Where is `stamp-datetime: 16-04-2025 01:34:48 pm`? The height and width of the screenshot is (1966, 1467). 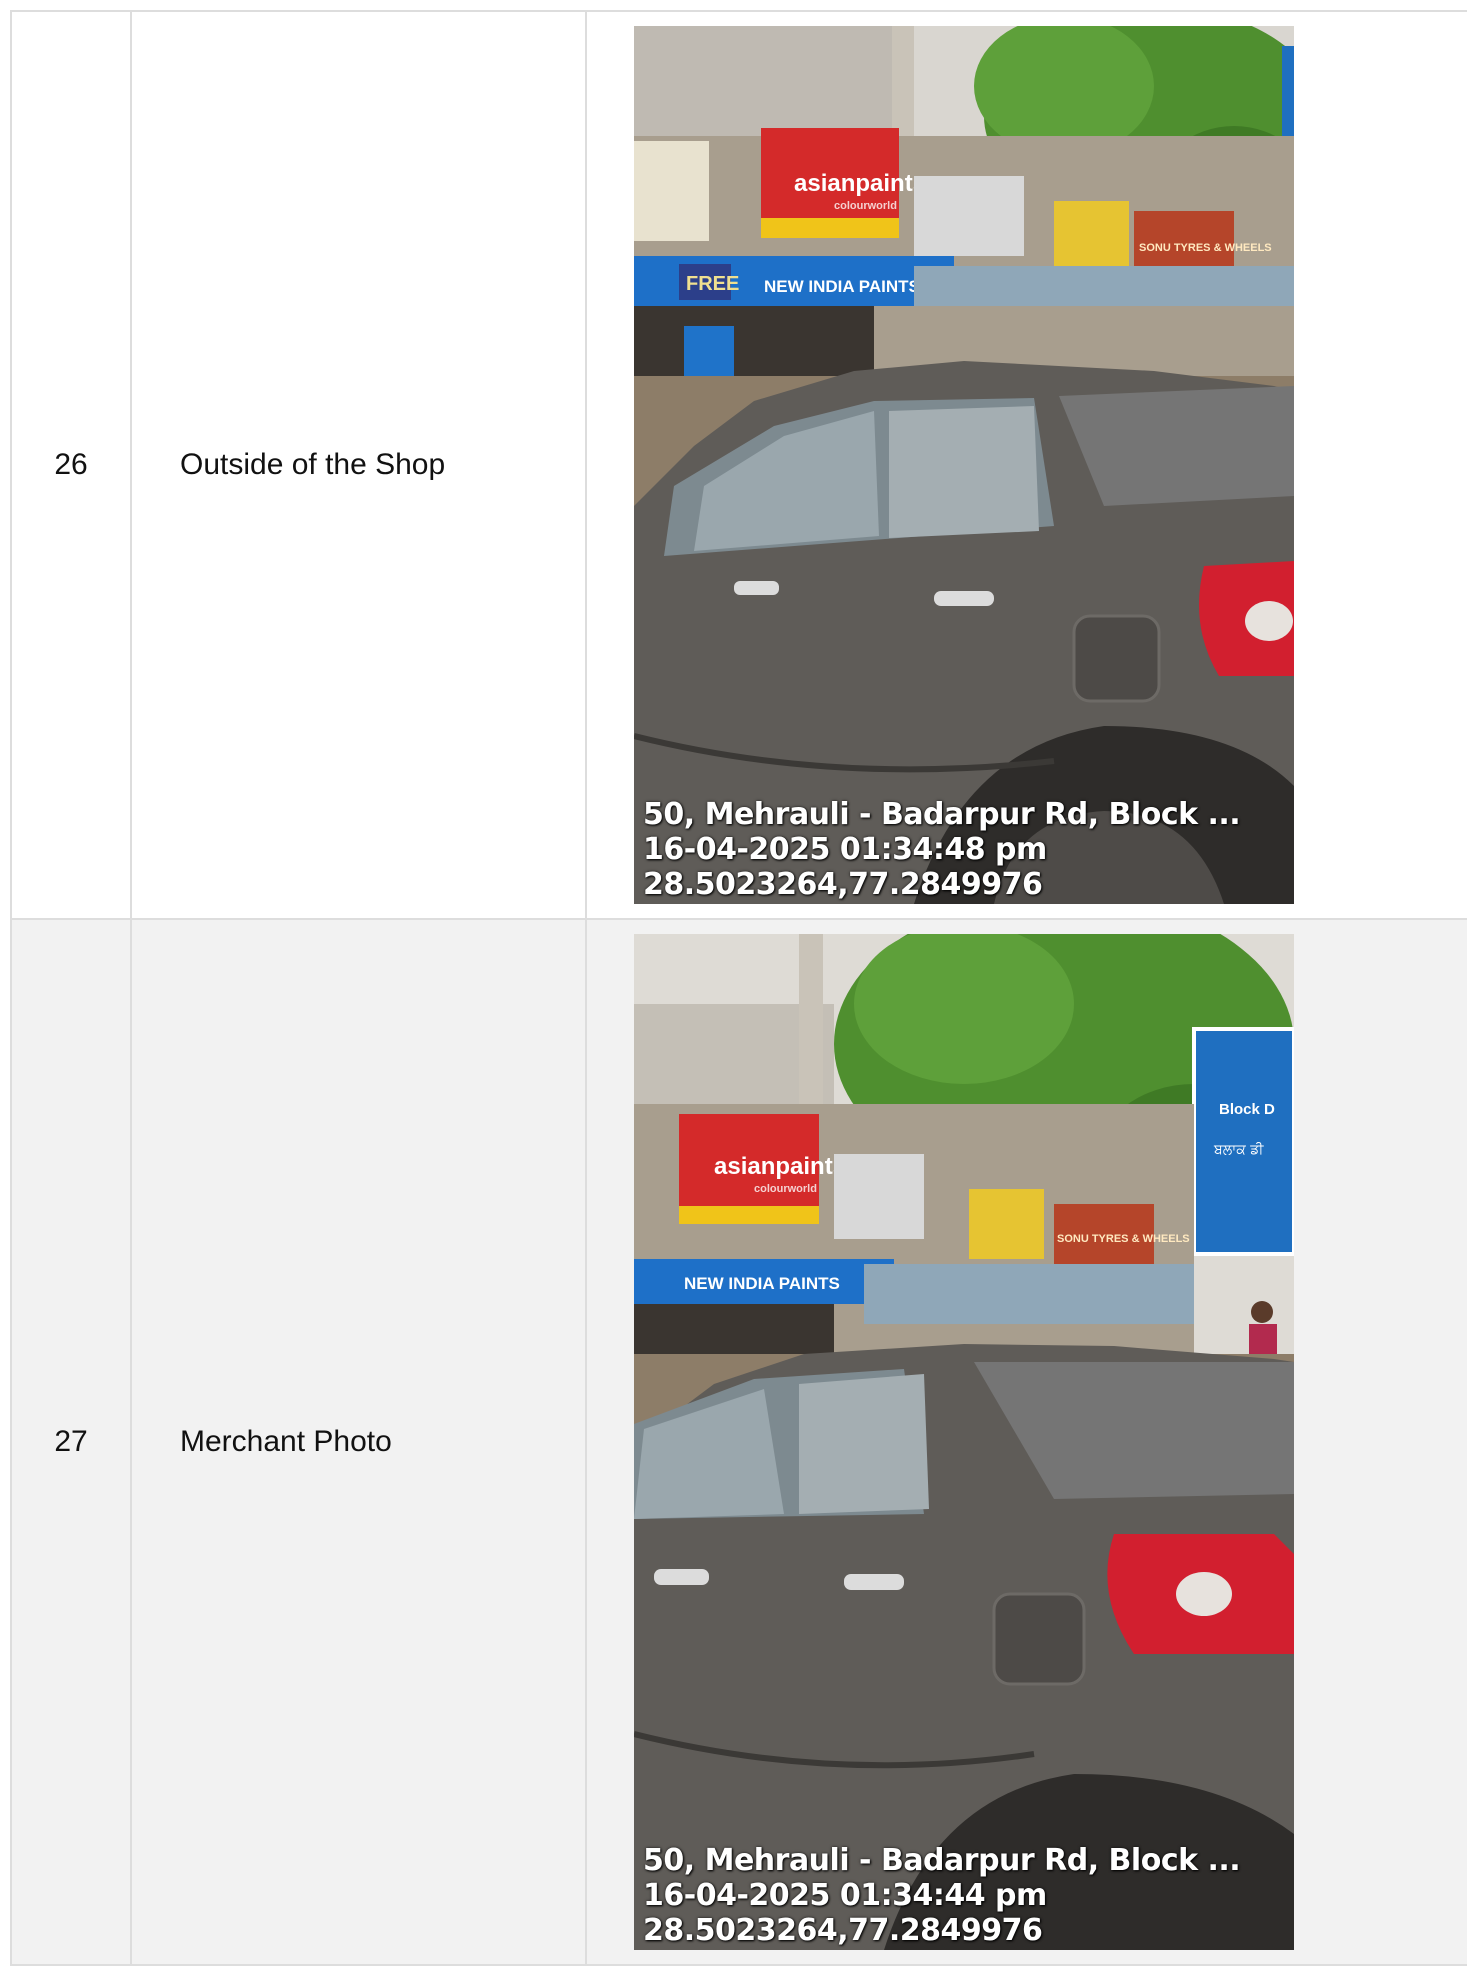 stamp-datetime: 16-04-2025 01:34:48 pm is located at coordinates (845, 849).